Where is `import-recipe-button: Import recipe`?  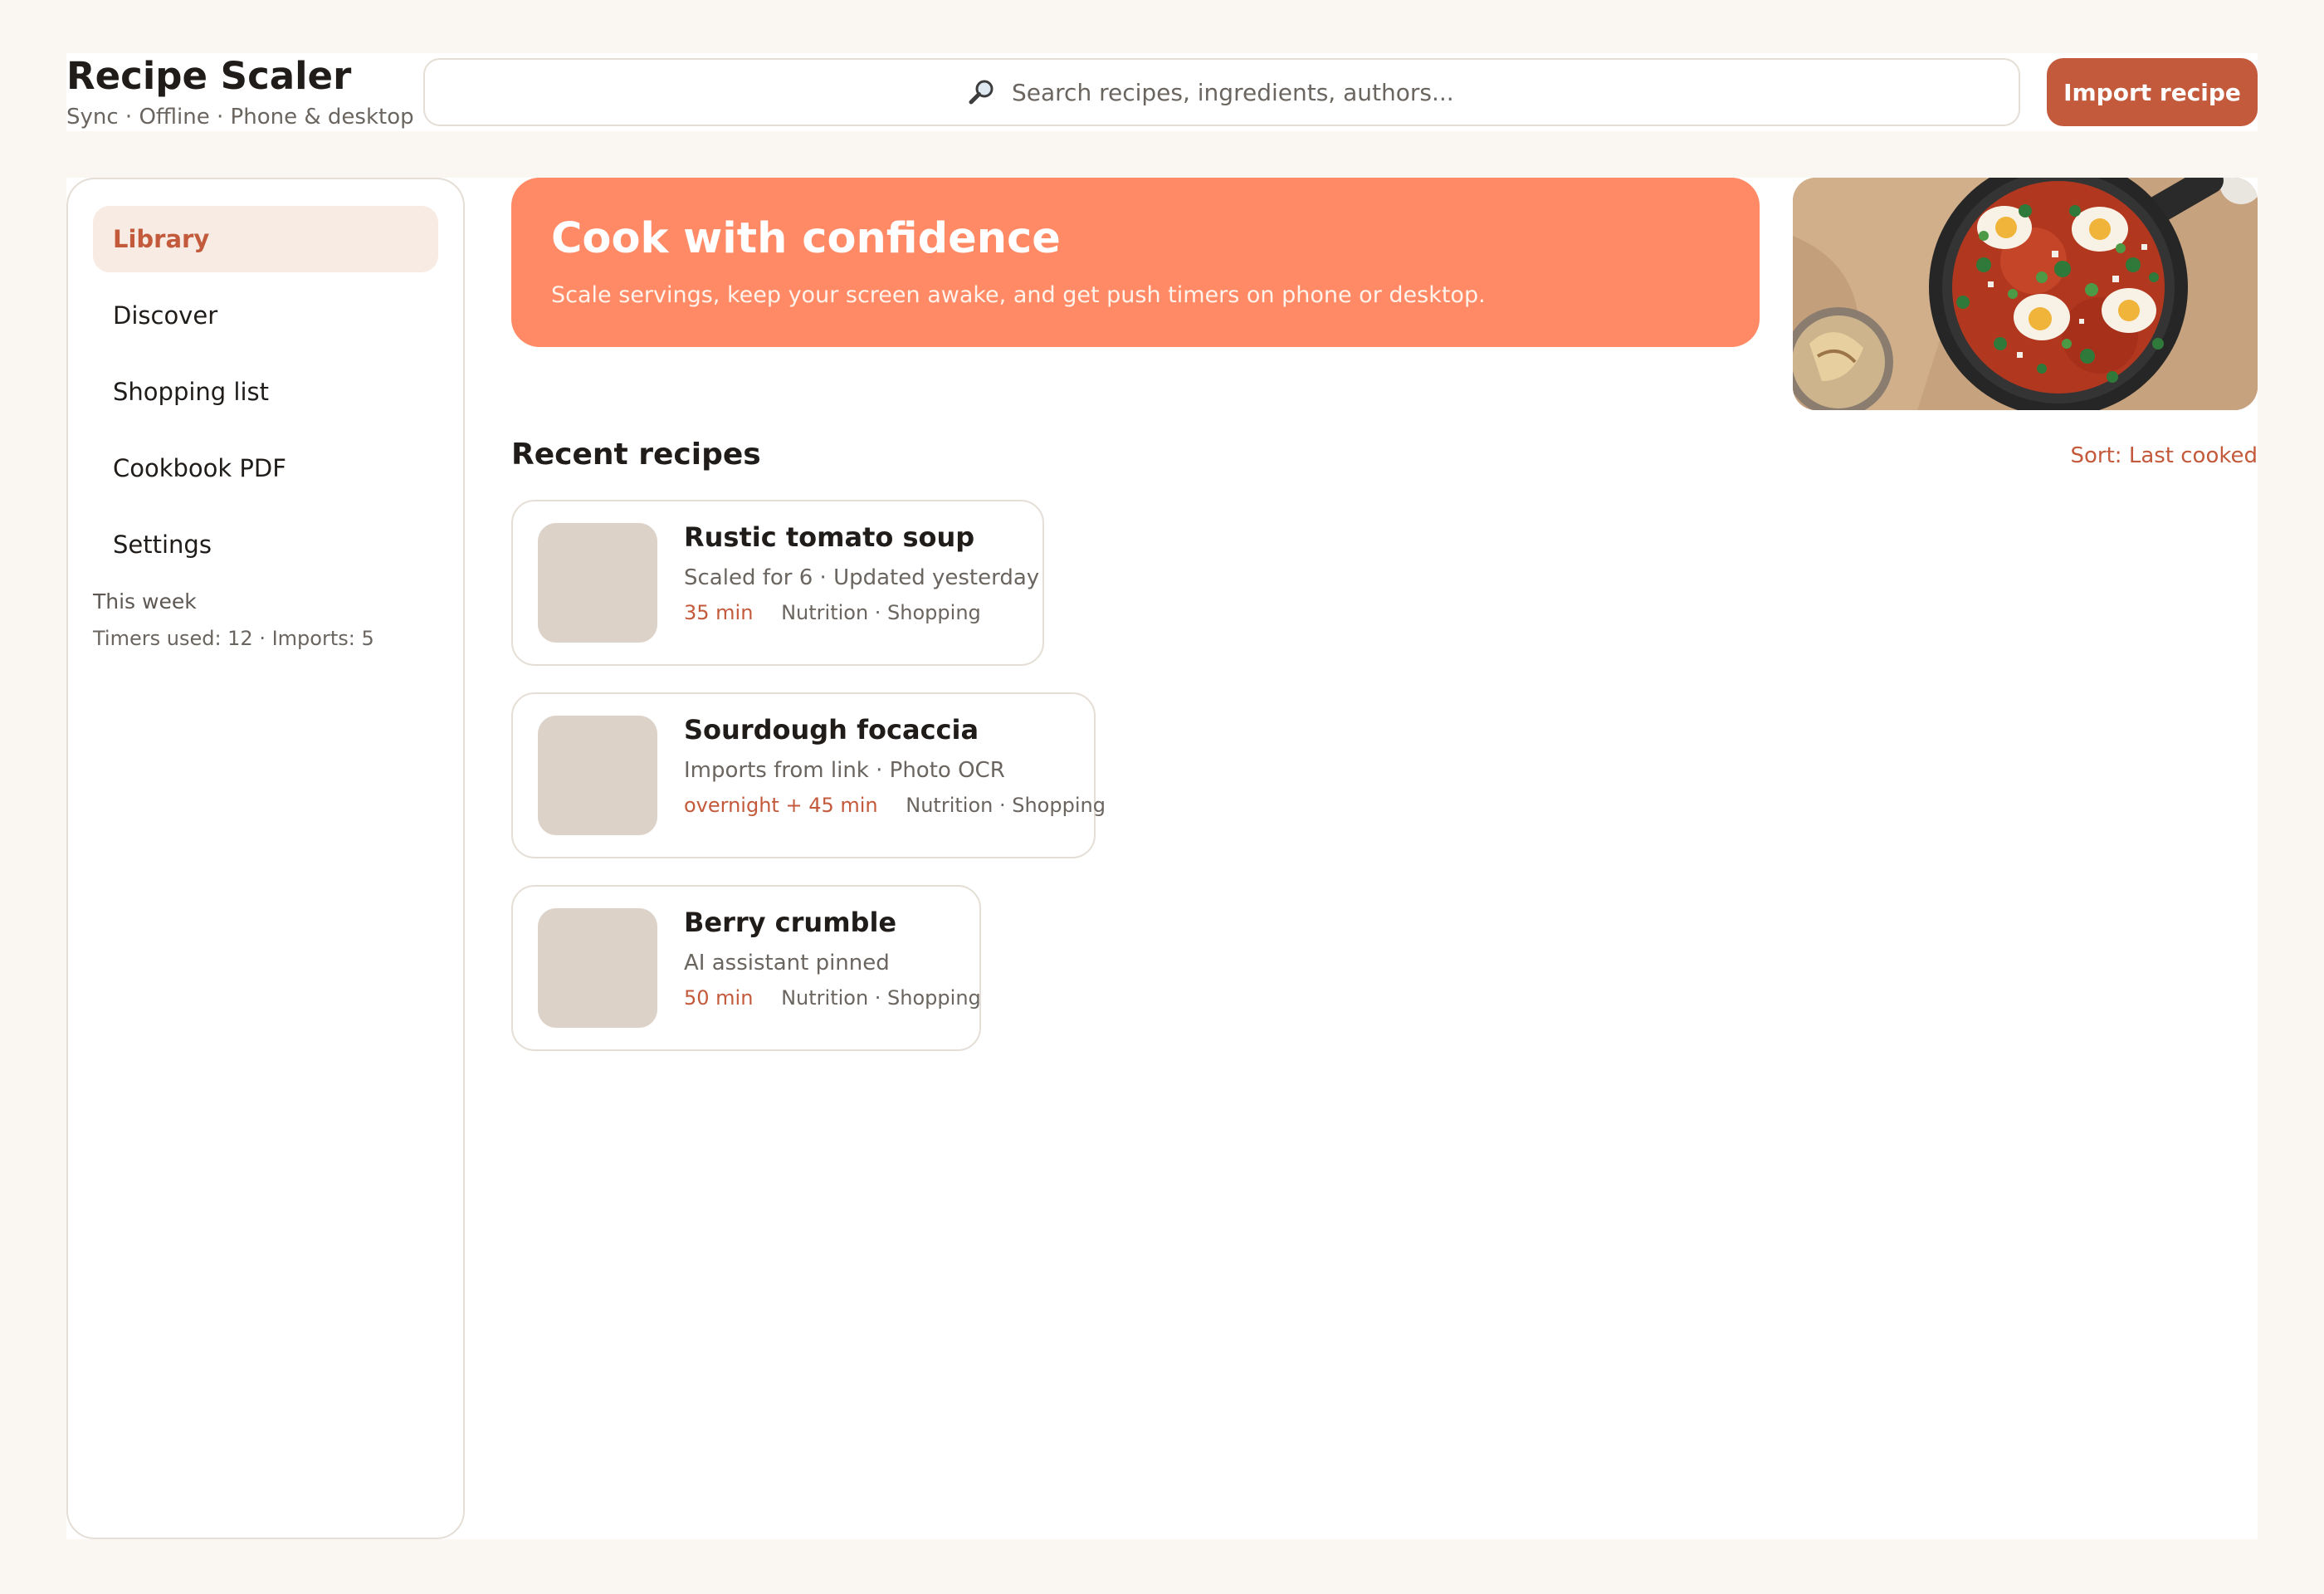 import-recipe-button: Import recipe is located at coordinates (2152, 92).